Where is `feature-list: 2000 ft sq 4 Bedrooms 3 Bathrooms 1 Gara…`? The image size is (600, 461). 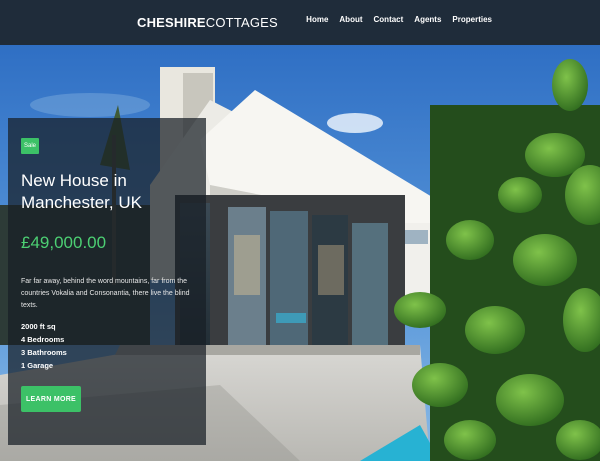
feature-list: 2000 ft sq 4 Bedrooms 3 Bathrooms 1 Gara… is located at coordinates (44, 346).